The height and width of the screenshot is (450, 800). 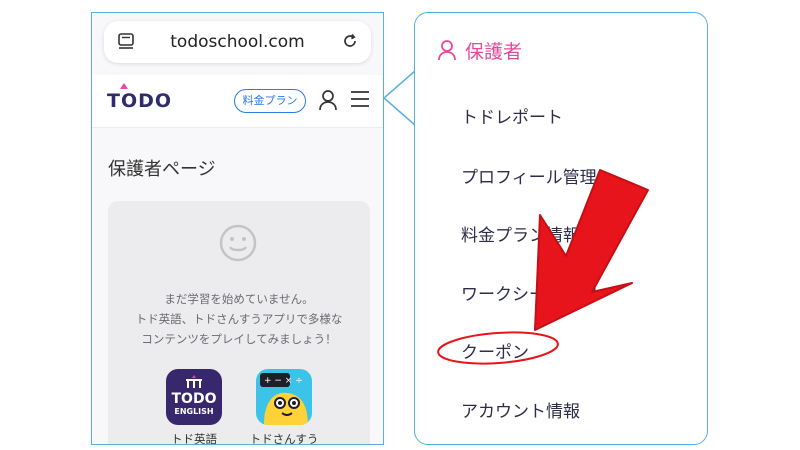 I want to click on todo-english-app: TODO ENGLISH トド英語, so click(x=194, y=406).